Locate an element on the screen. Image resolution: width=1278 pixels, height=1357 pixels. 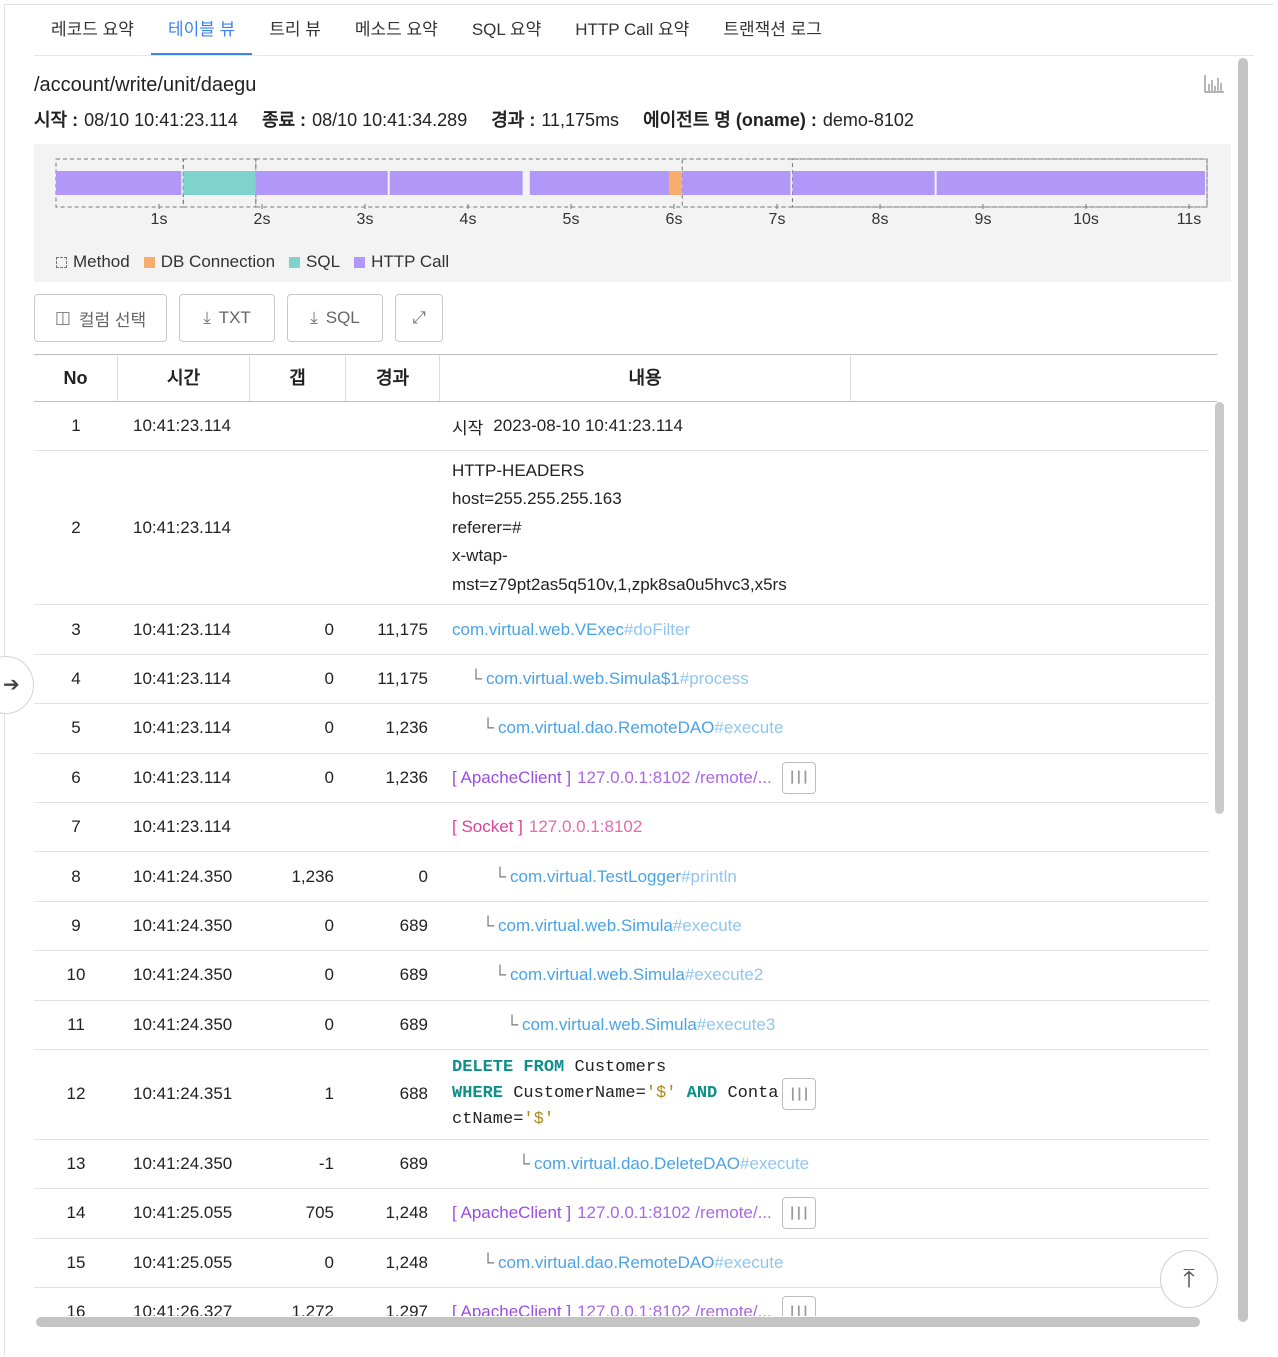
sql-text: Conta is located at coordinates (753, 1094).